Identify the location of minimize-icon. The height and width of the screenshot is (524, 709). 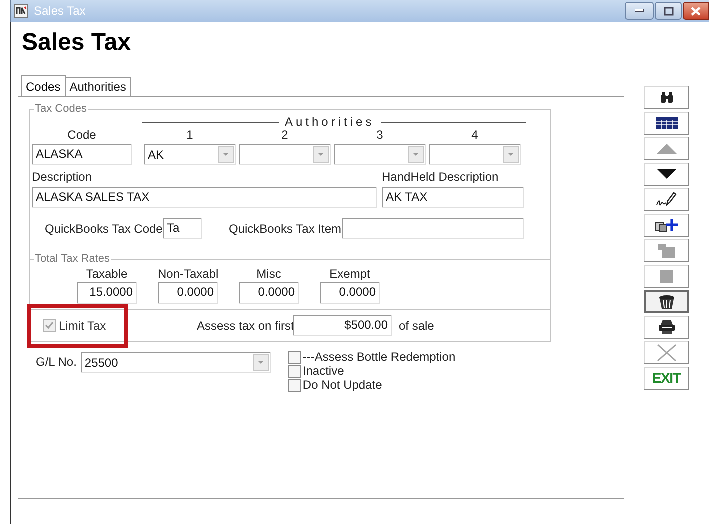
(639, 11).